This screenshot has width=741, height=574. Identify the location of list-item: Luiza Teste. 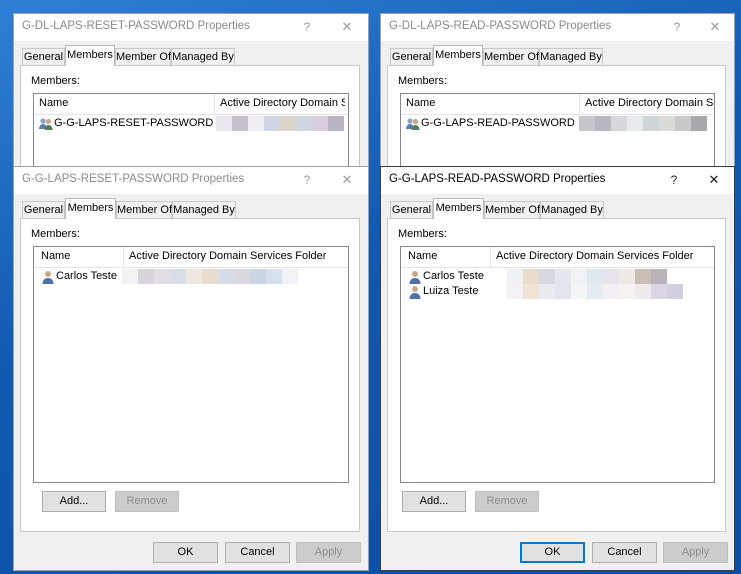
(452, 292).